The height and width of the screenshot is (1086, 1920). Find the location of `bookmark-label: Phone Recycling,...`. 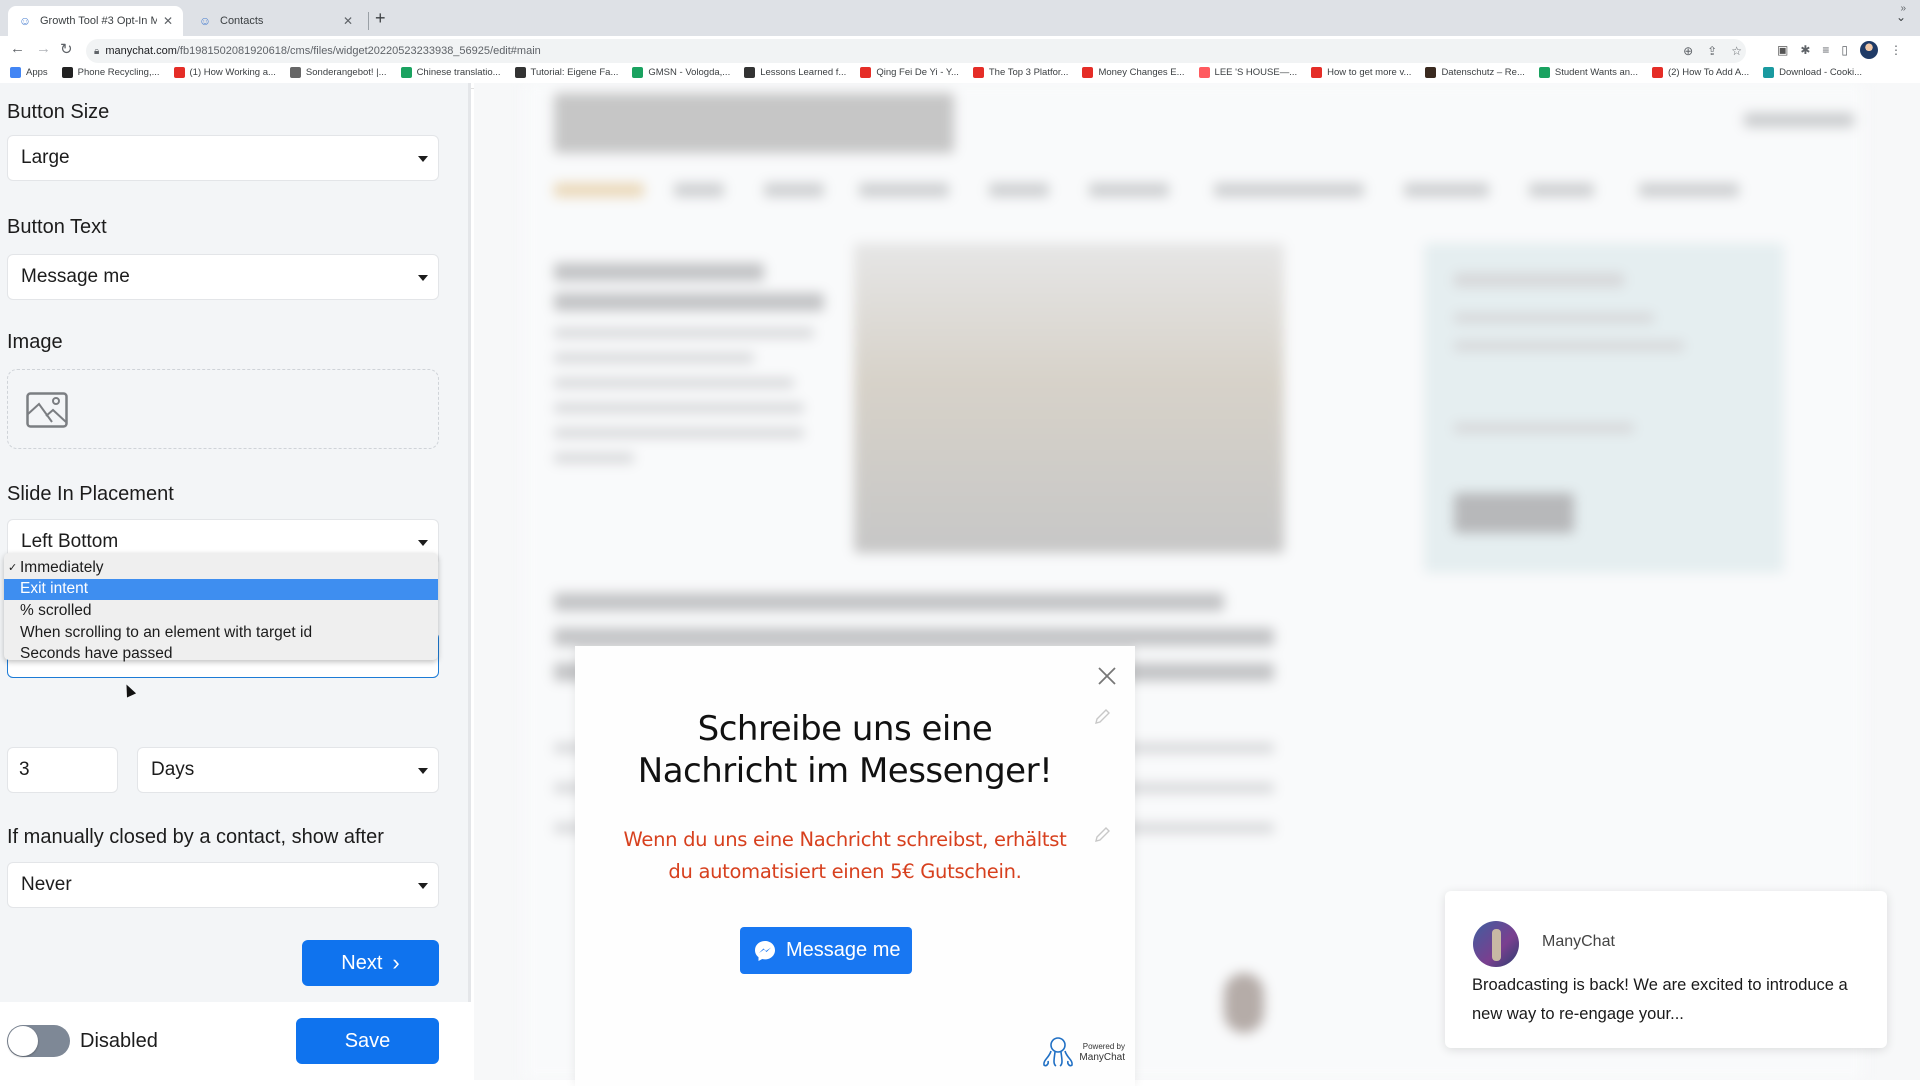

bookmark-label: Phone Recycling,... is located at coordinates (118, 72).